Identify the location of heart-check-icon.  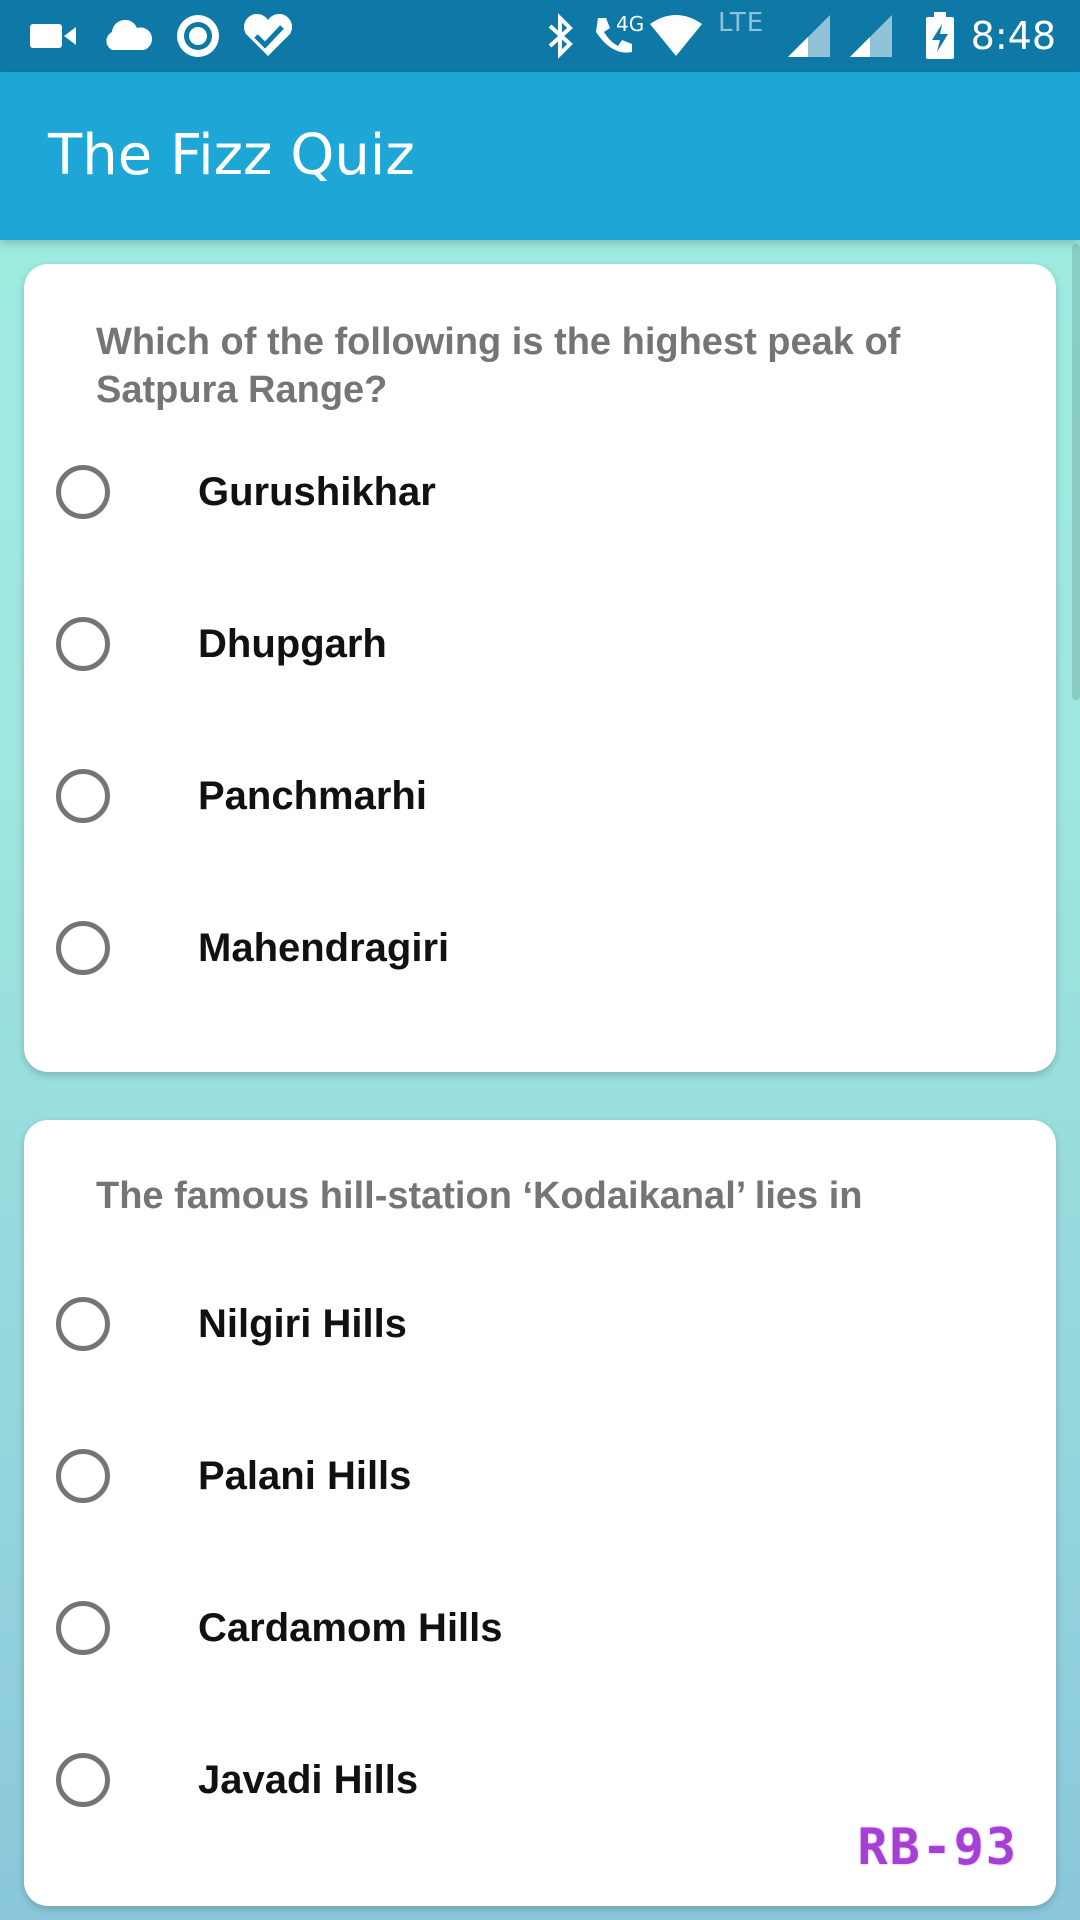
(268, 35).